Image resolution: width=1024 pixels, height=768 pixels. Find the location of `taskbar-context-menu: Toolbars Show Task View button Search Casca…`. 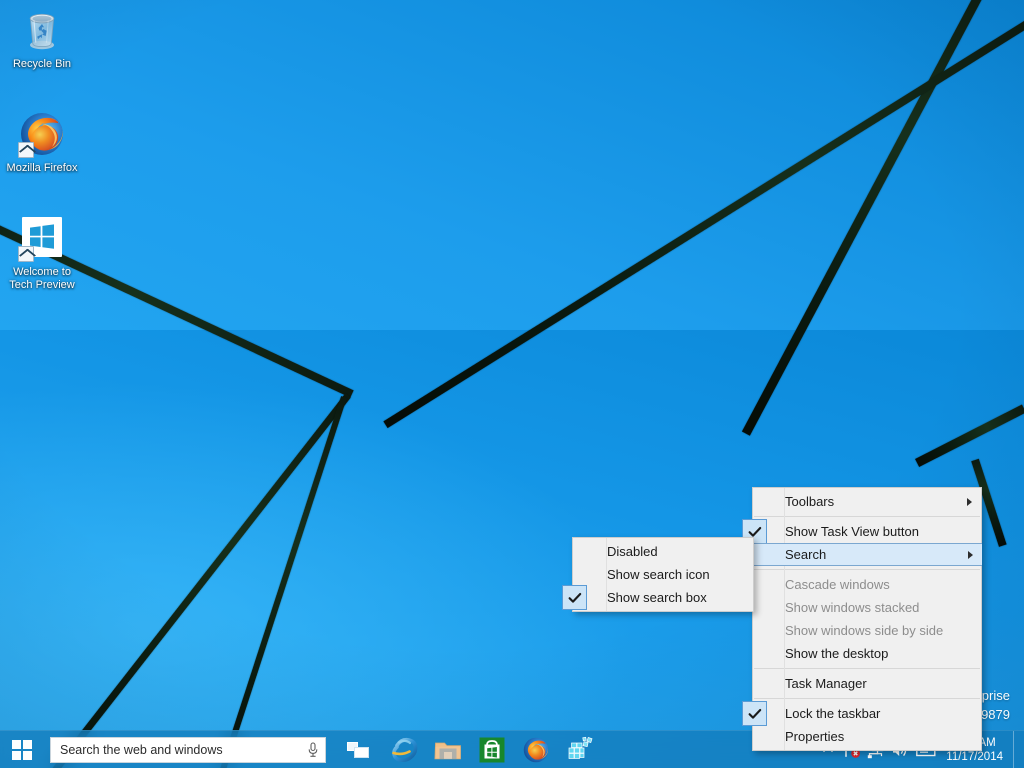

taskbar-context-menu: Toolbars Show Task View button Search Casca… is located at coordinates (862, 619).